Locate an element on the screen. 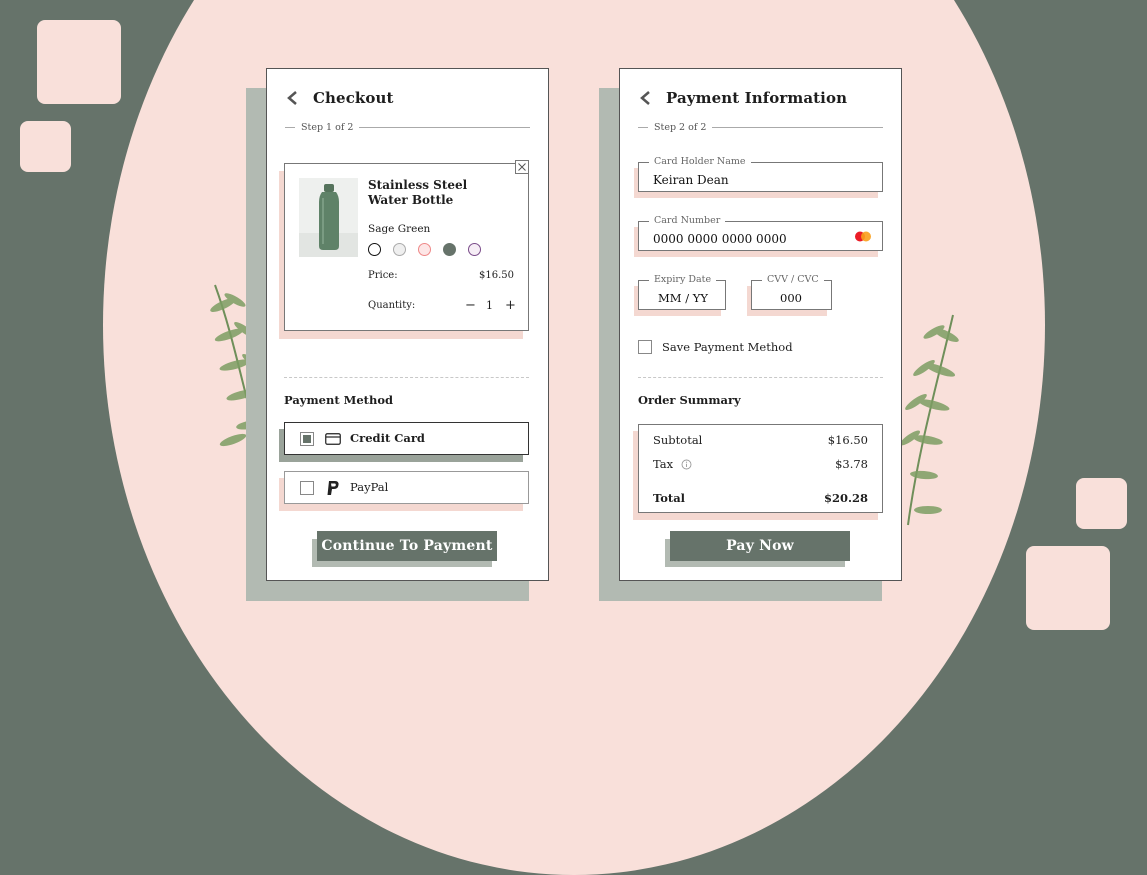 The image size is (1147, 875). expiry-date-value: MM / YY is located at coordinates (683, 298).